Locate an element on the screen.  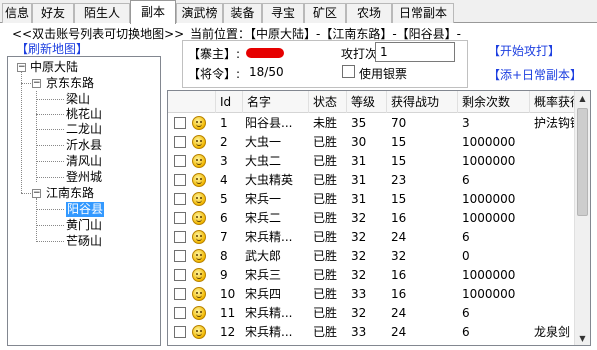
table-row: 9 宋兵三 已胜 32 16 1000000 is located at coordinates (372, 275).